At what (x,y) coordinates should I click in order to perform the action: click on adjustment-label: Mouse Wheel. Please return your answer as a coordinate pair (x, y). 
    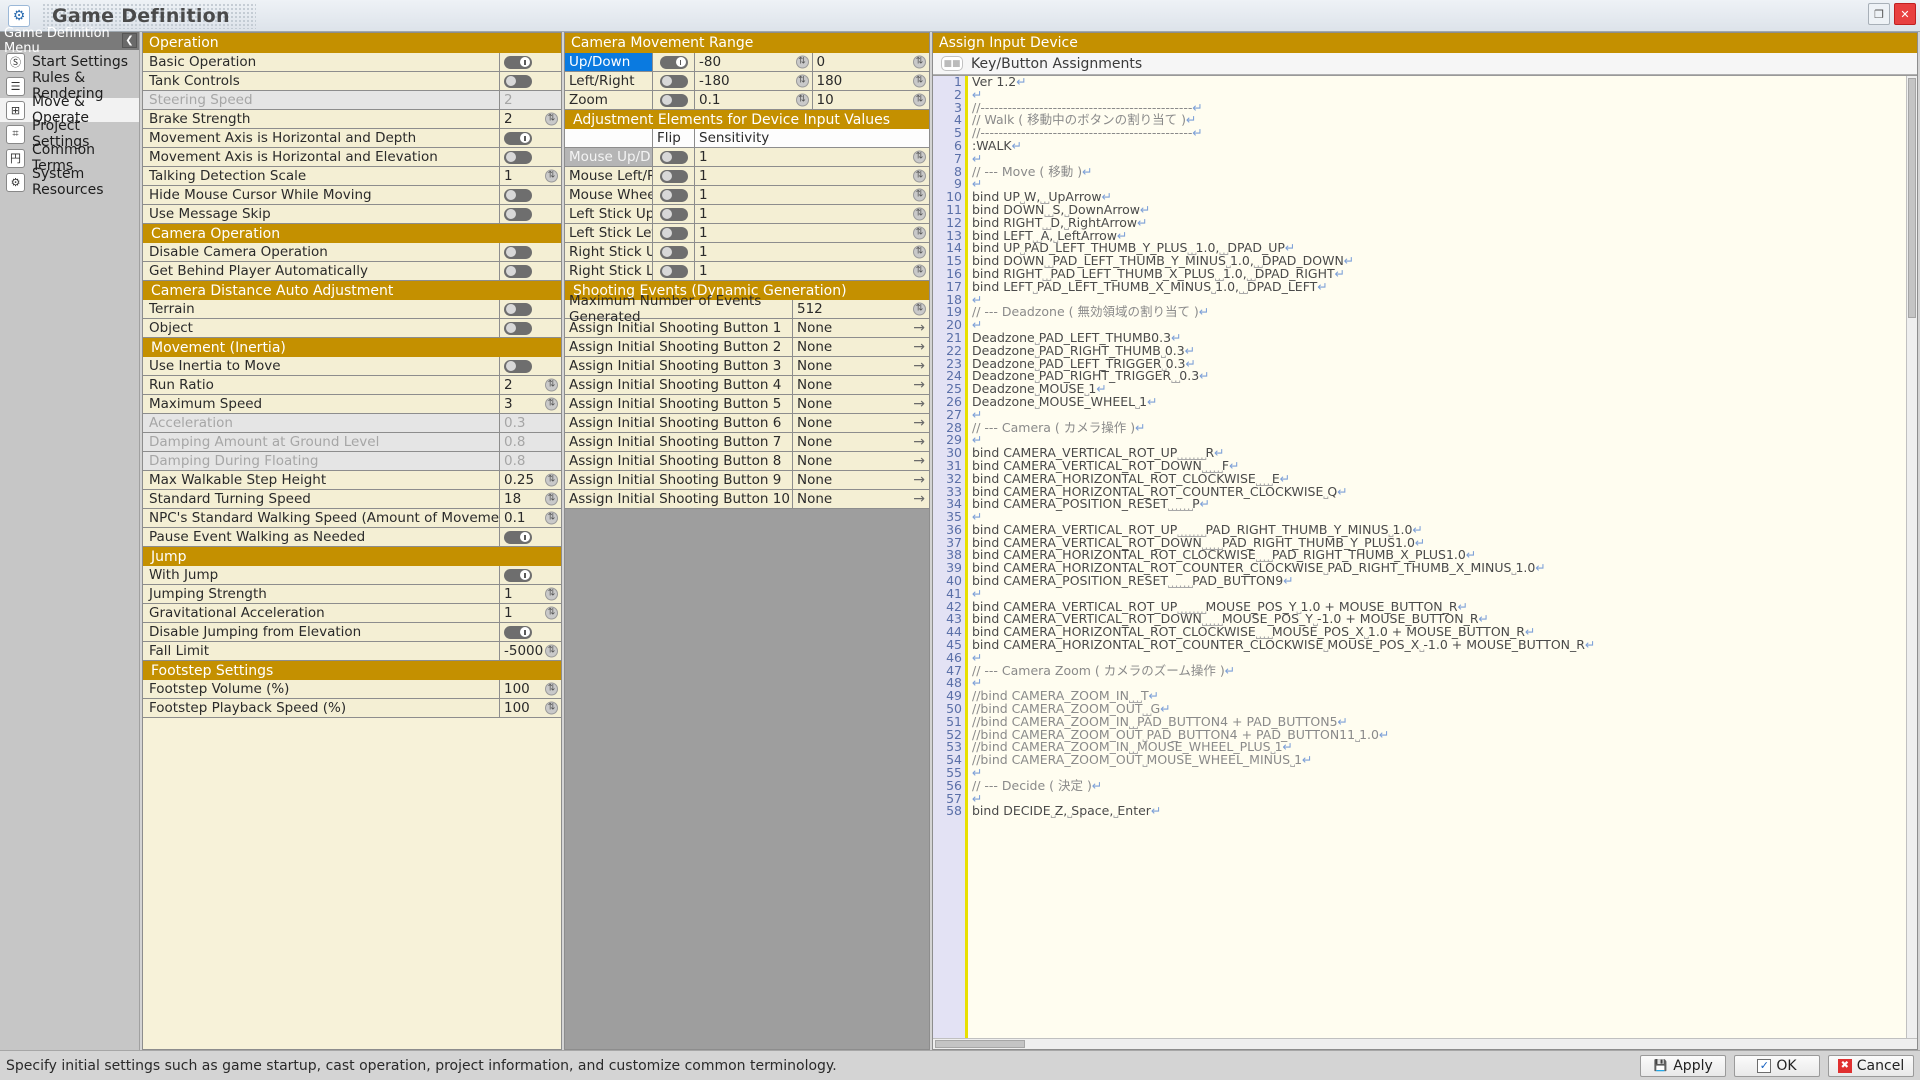
    Looking at the image, I should click on (609, 195).